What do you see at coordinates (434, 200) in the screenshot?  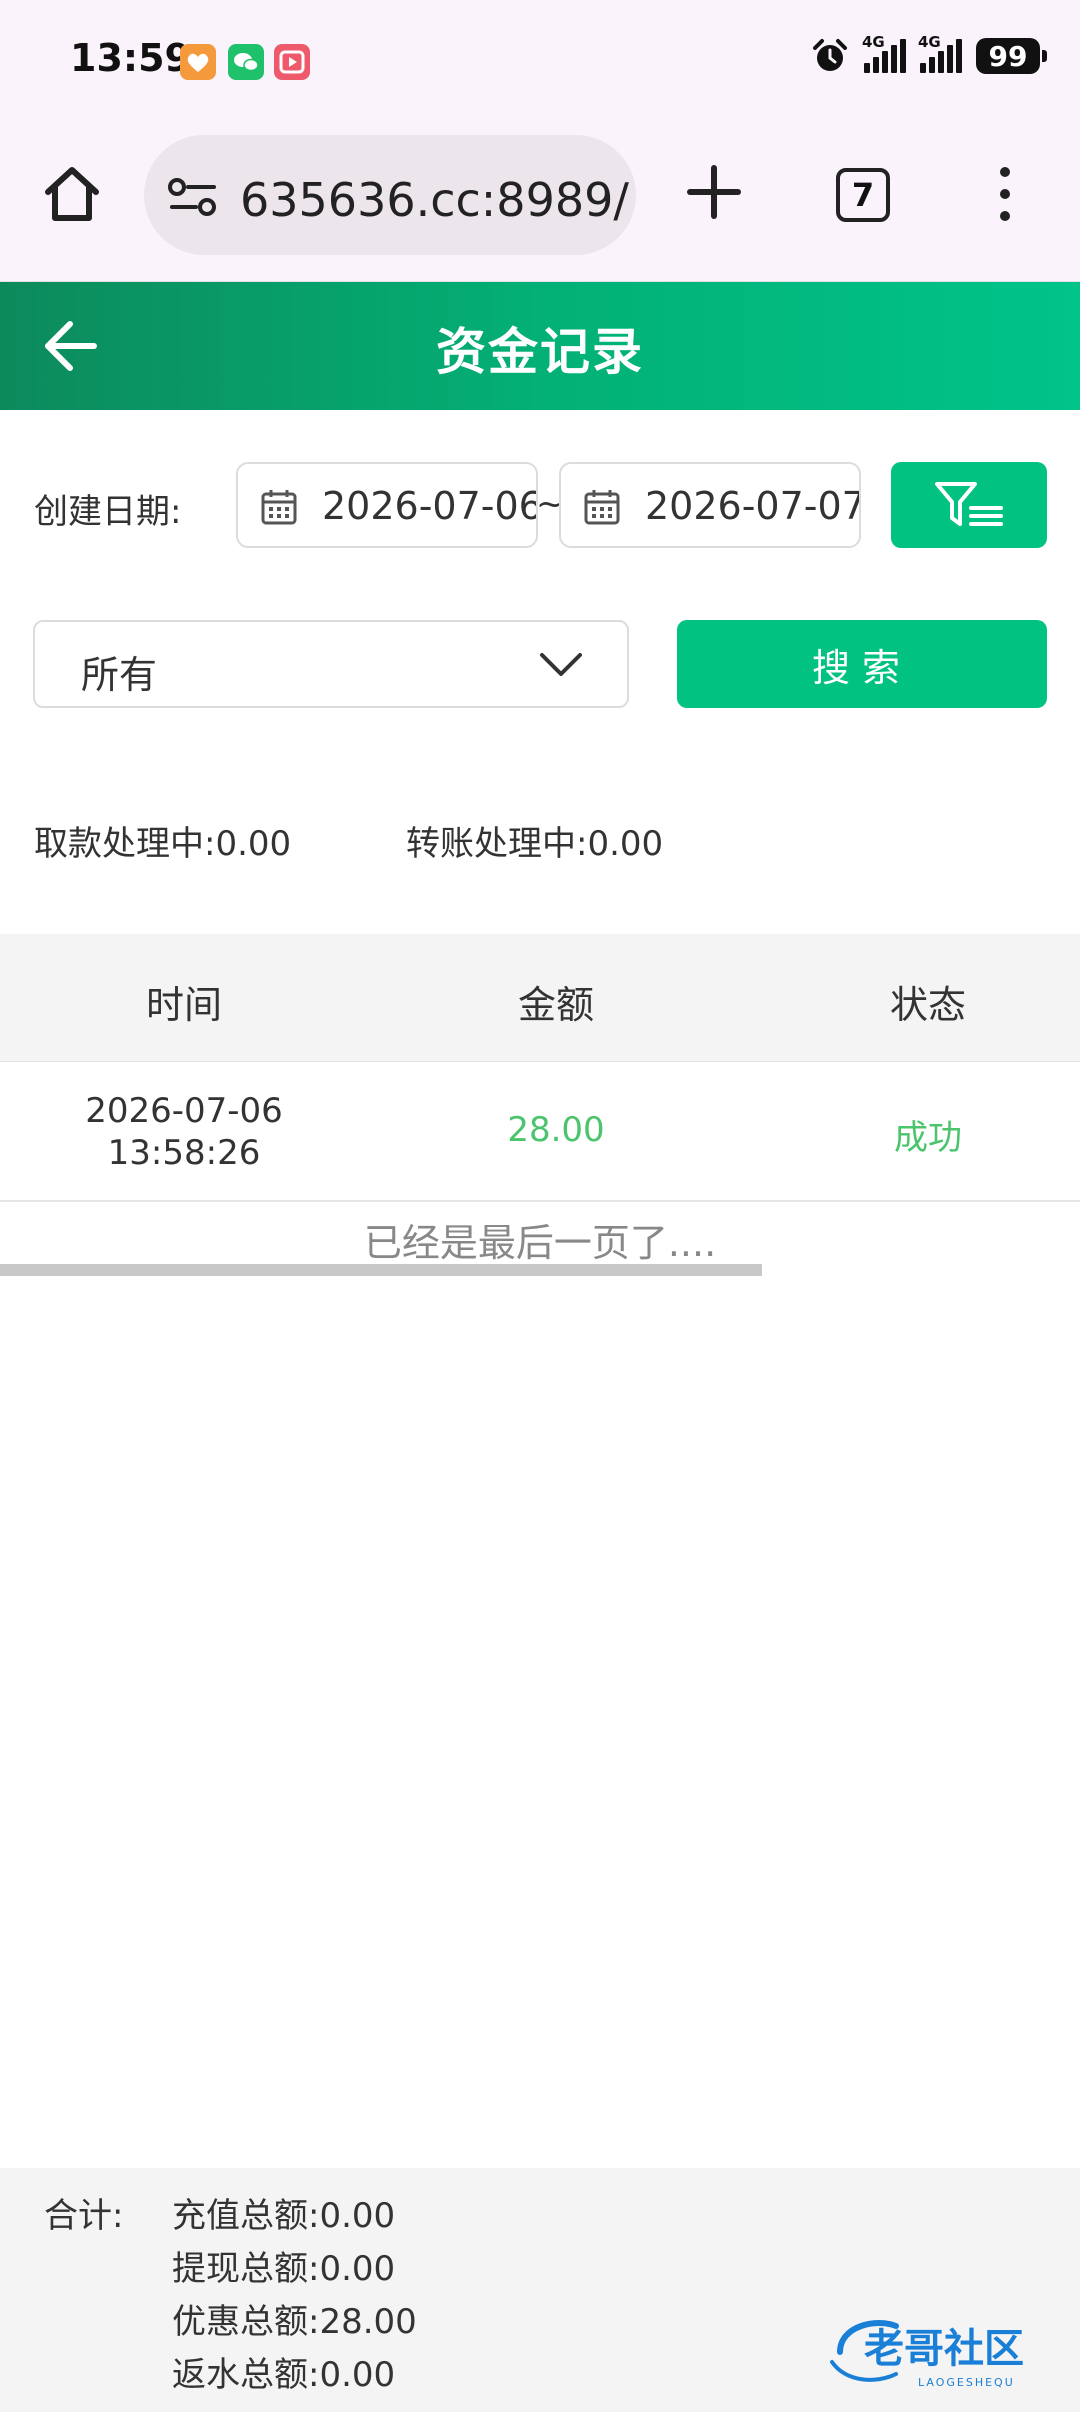 I see `url-text: 635636.cc:8989/` at bounding box center [434, 200].